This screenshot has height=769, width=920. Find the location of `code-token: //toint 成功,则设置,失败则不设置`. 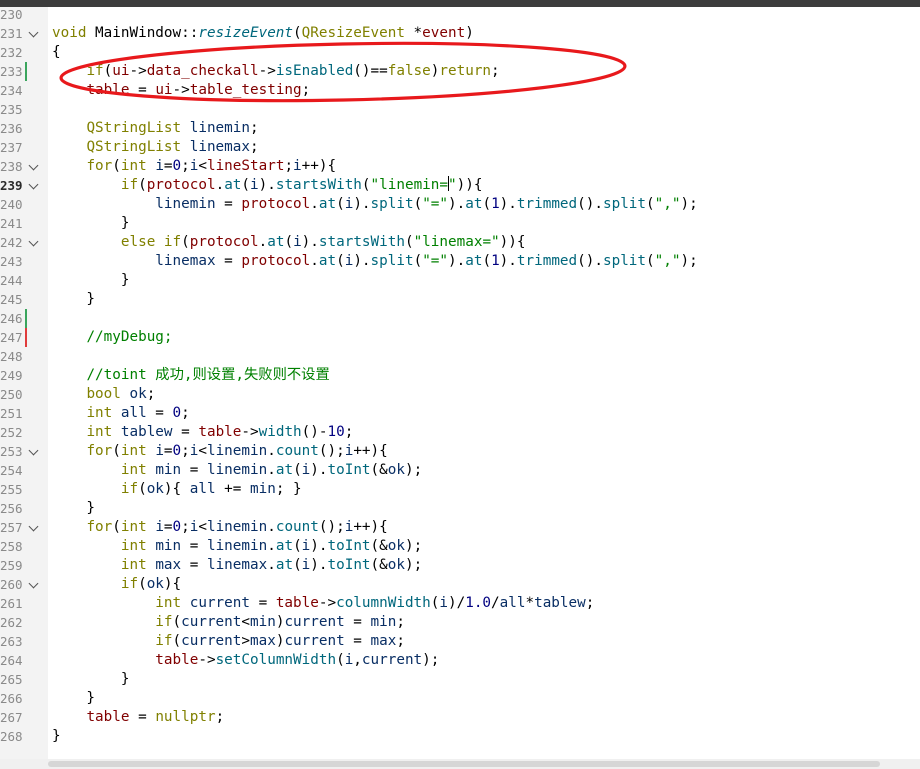

code-token: //toint 成功,则设置,失败则不设置 is located at coordinates (208, 375).